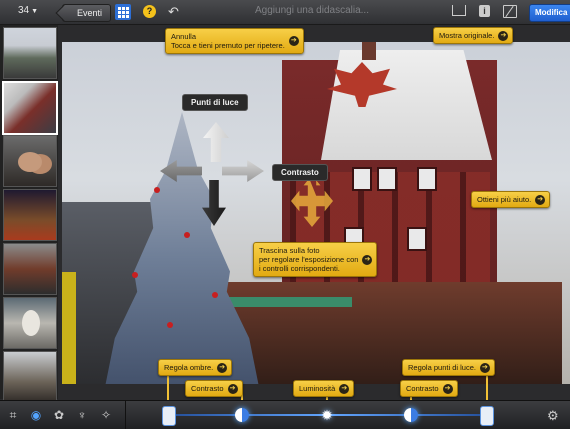 The image size is (570, 429). What do you see at coordinates (510, 11) in the screenshot?
I see `show-original-icon` at bounding box center [510, 11].